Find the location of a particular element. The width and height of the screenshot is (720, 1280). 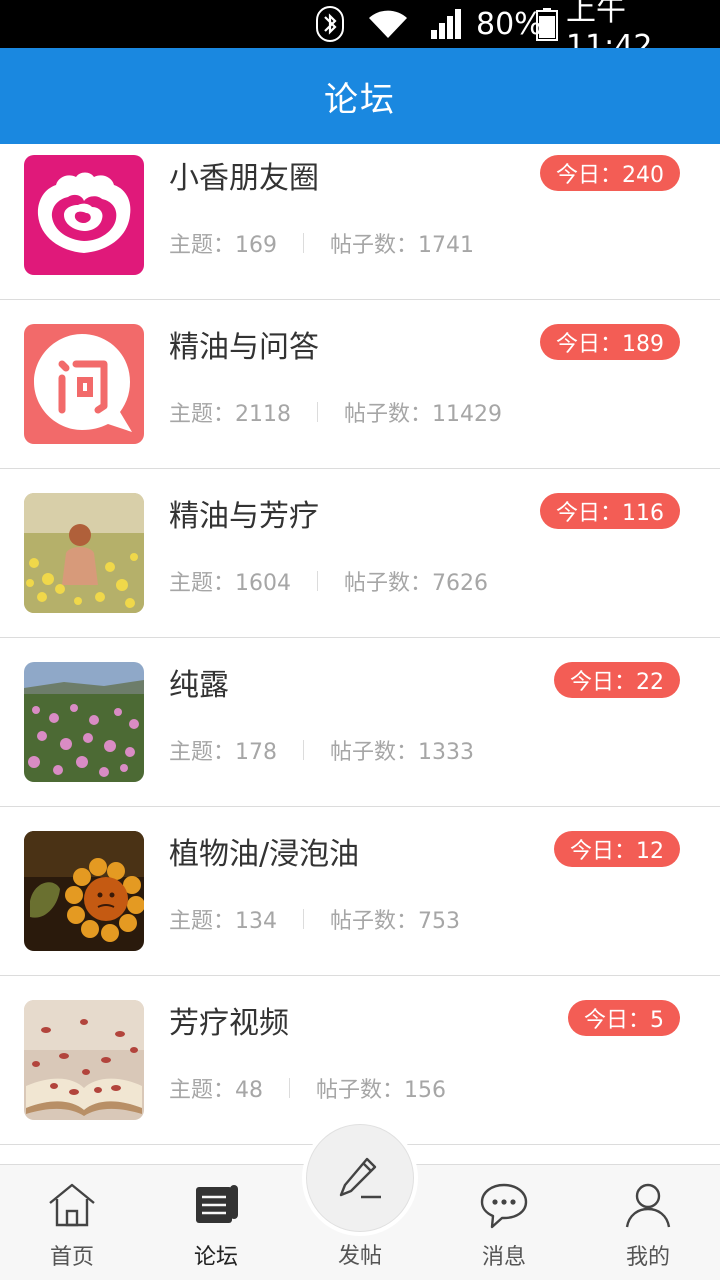

forum-item-qa: 精油与问答 今日：189 主题：2118 帖子数：11429 is located at coordinates (360, 384).